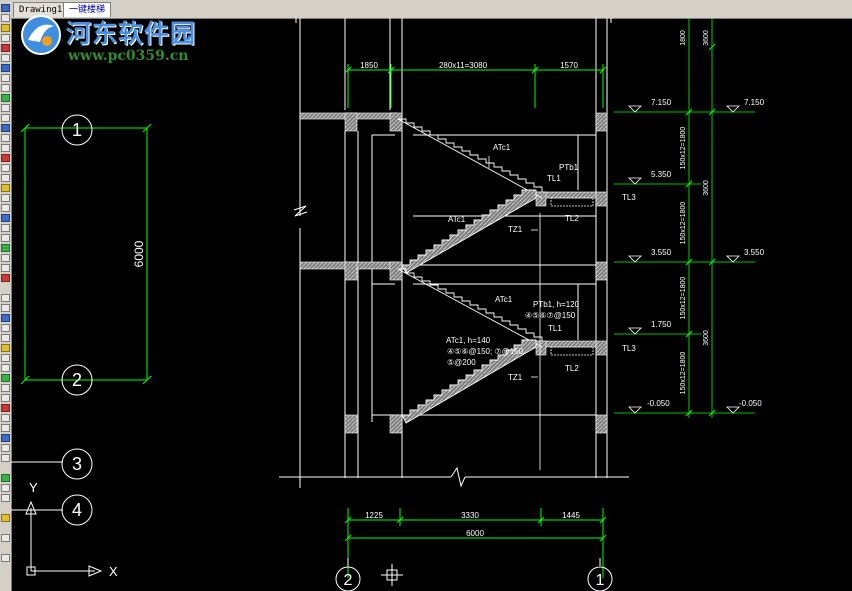 The width and height of the screenshot is (852, 591). What do you see at coordinates (5, 218) in the screenshot?
I see `zoom-tool-icon` at bounding box center [5, 218].